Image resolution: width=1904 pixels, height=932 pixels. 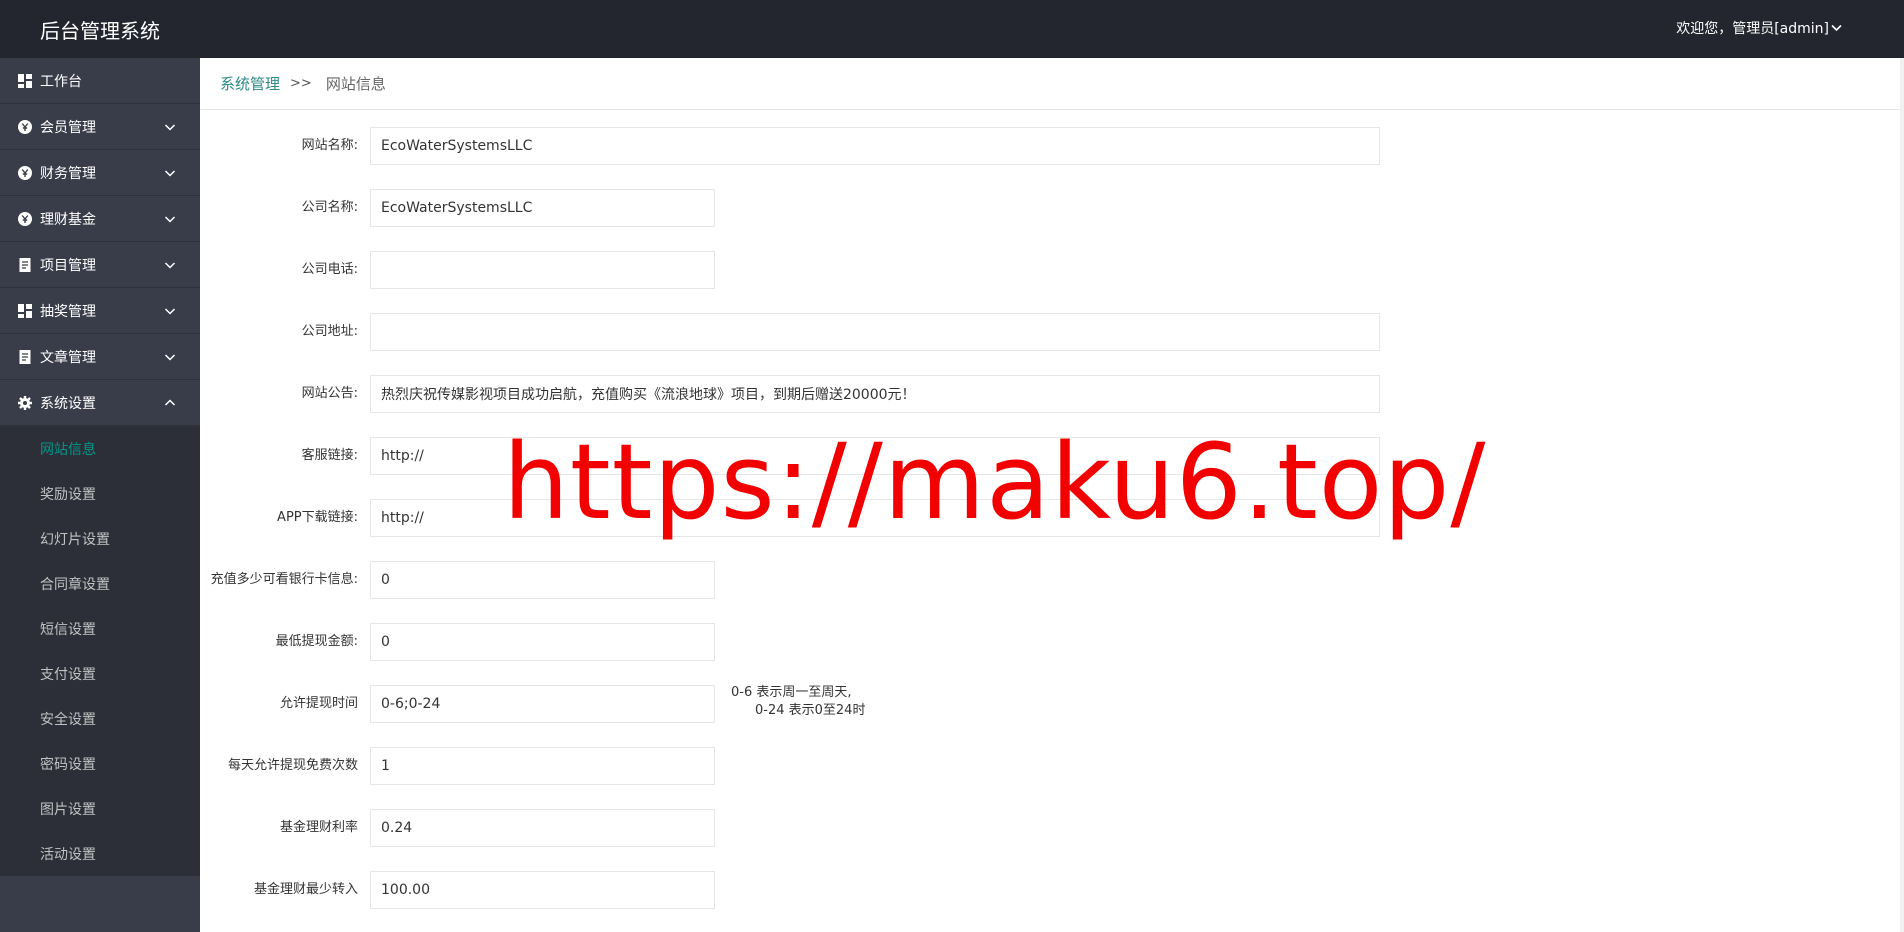 I want to click on scrollbar-track, so click(x=1902, y=495).